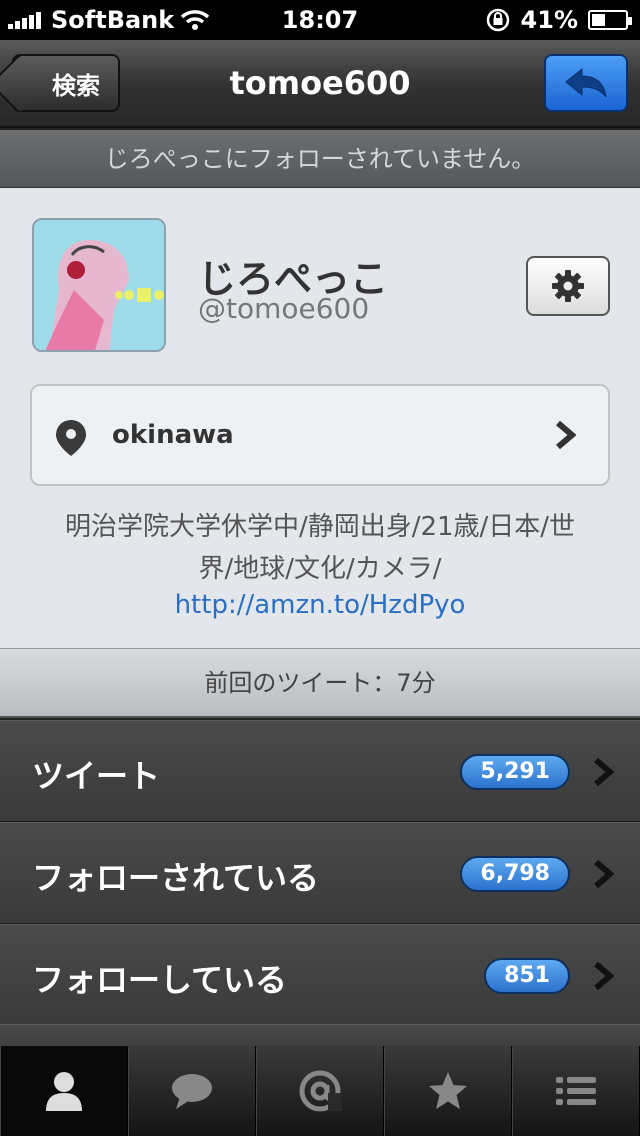 The width and height of the screenshot is (640, 1136). I want to click on stat-label: フォローしている, so click(160, 980).